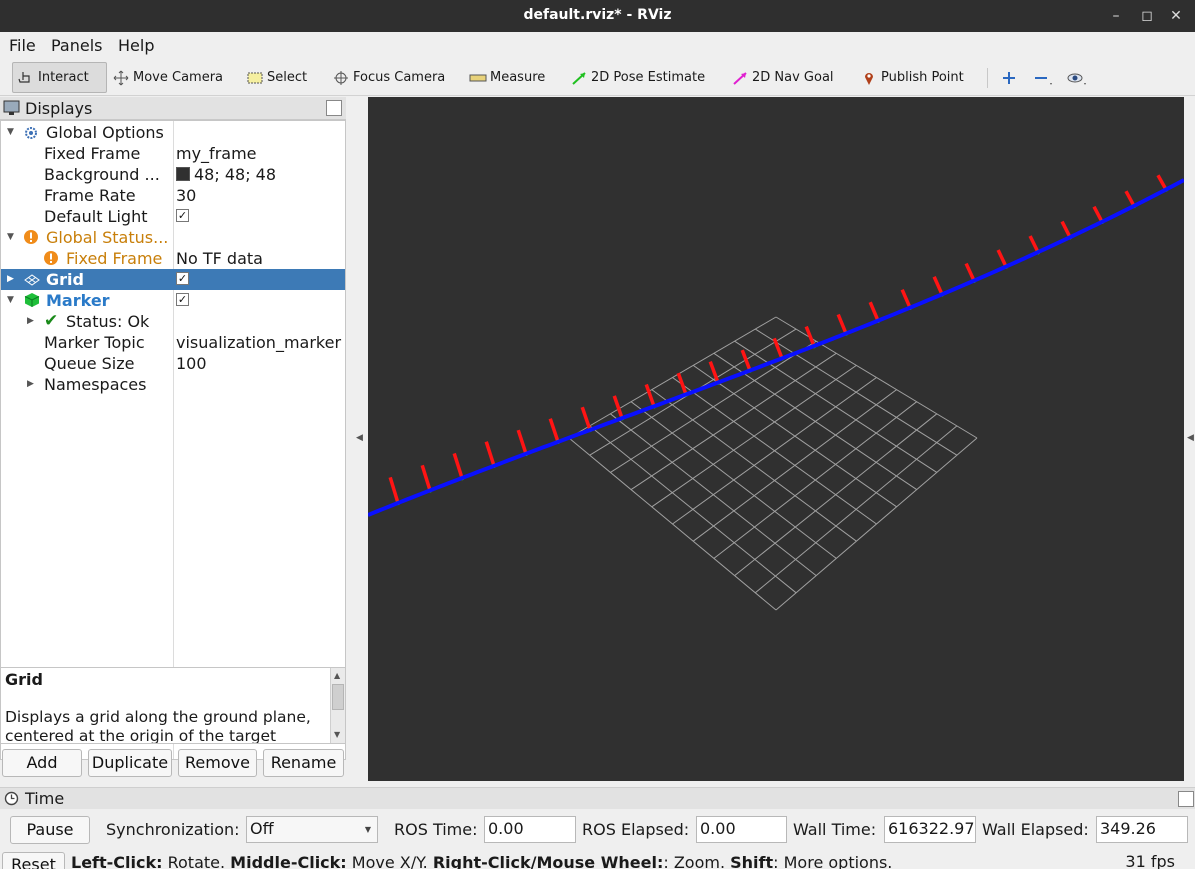 This screenshot has height=869, width=1195. I want to click on right-click-key: Right-Click/Mouse Wheel:, so click(548, 861).